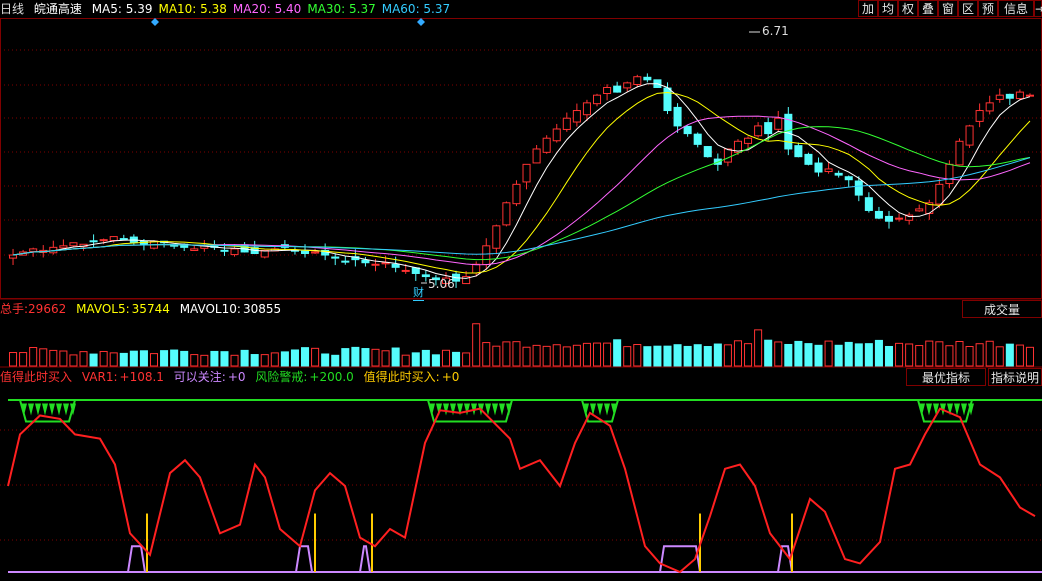 The height and width of the screenshot is (581, 1042). What do you see at coordinates (1015, 377) in the screenshot?
I see `indicator-help-tab: 指标说明` at bounding box center [1015, 377].